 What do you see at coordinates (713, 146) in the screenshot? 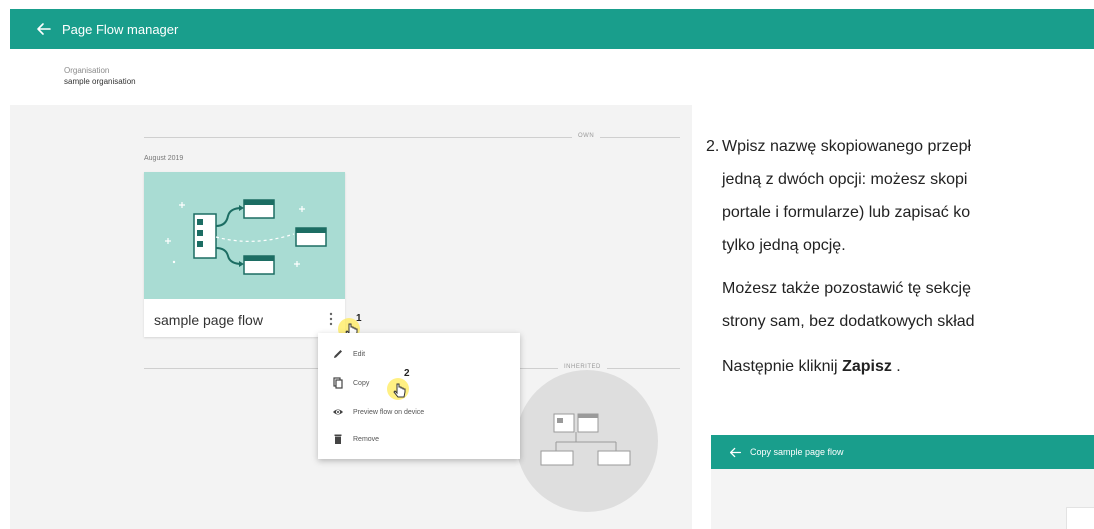
I see `step-number: 2.` at bounding box center [713, 146].